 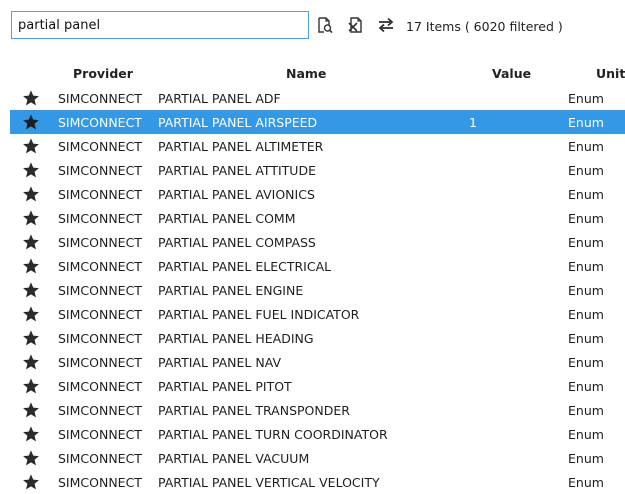 I want to click on column-header-name: Name, so click(x=306, y=73).